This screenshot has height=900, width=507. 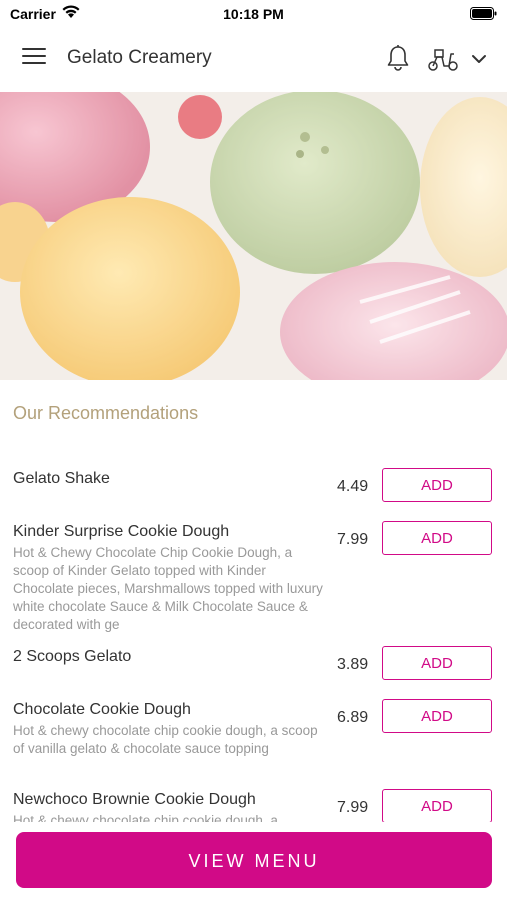 I want to click on clock: 10:18 PM, so click(x=253, y=14).